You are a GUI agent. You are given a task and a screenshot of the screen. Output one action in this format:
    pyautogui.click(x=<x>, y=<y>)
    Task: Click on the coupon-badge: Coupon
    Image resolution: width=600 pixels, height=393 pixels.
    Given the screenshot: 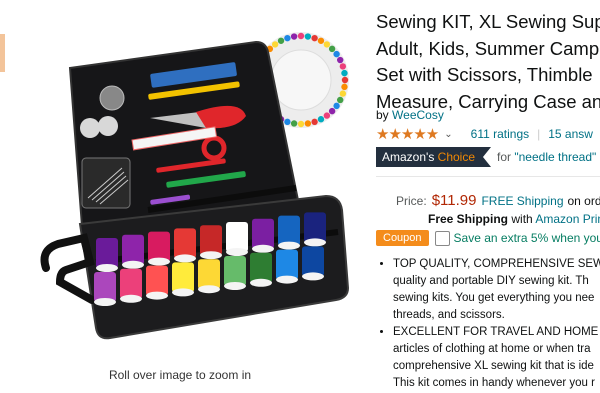 What is the action you would take?
    pyautogui.click(x=402, y=238)
    